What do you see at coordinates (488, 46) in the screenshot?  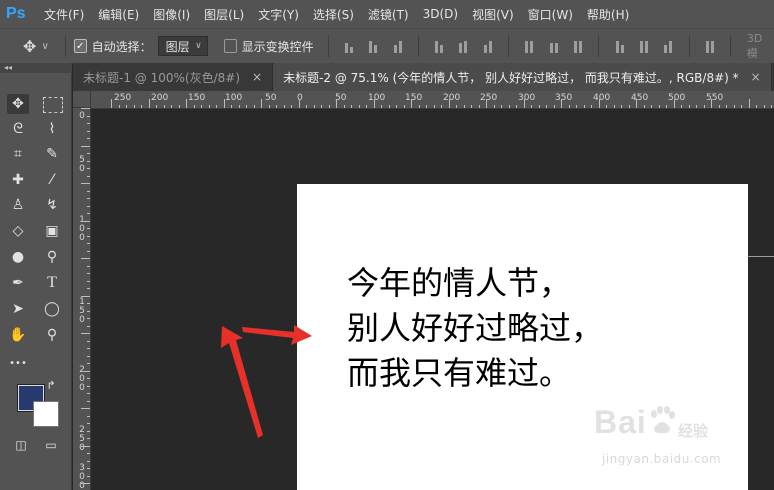 I see `align-right-icon` at bounding box center [488, 46].